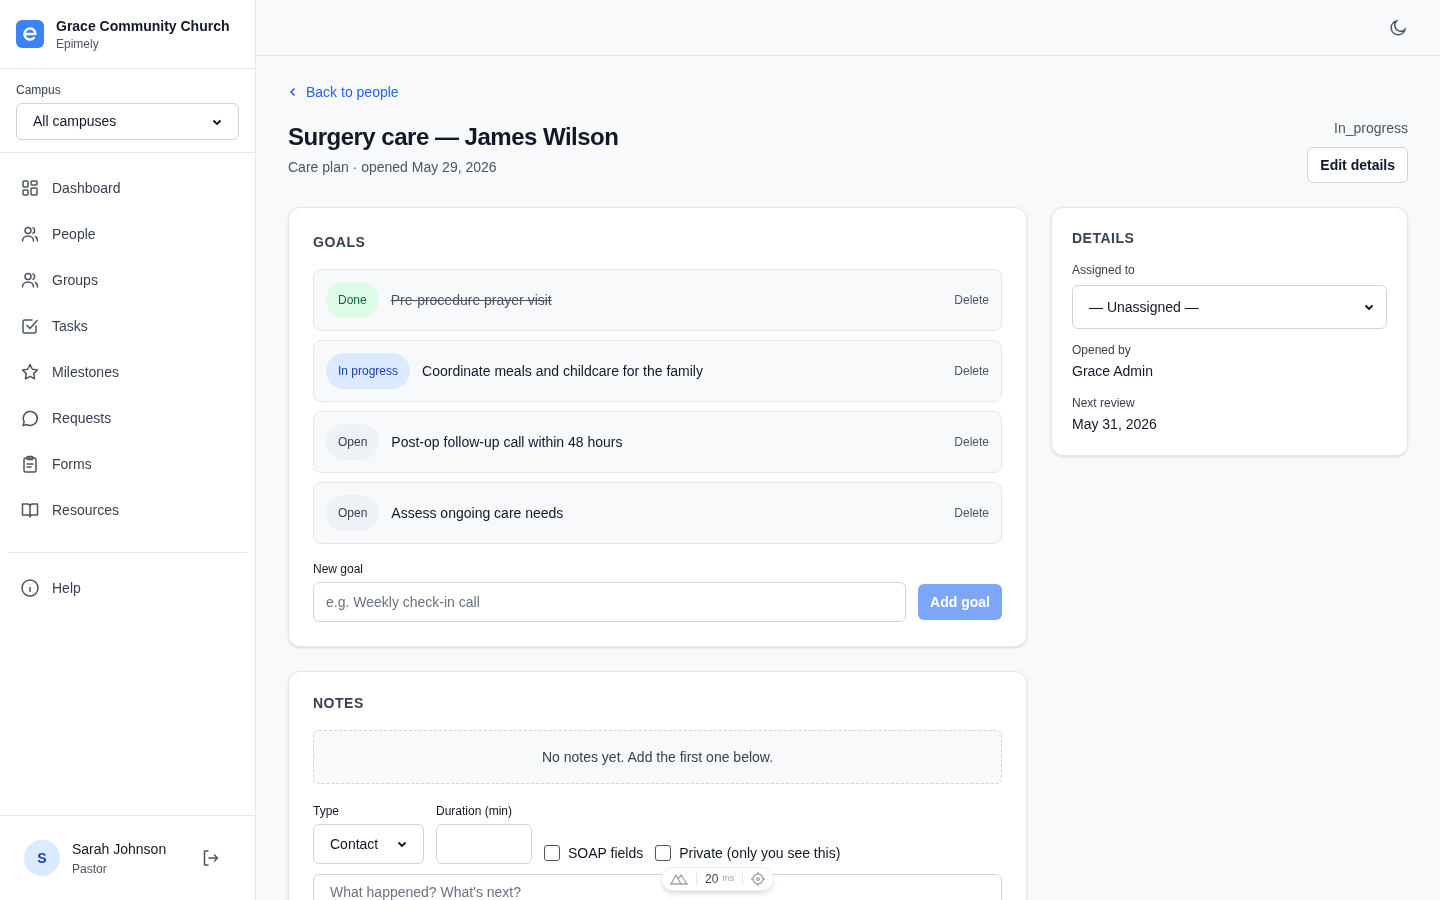 The width and height of the screenshot is (1440, 900). What do you see at coordinates (728, 879) in the screenshot?
I see `render-time-unit: ms` at bounding box center [728, 879].